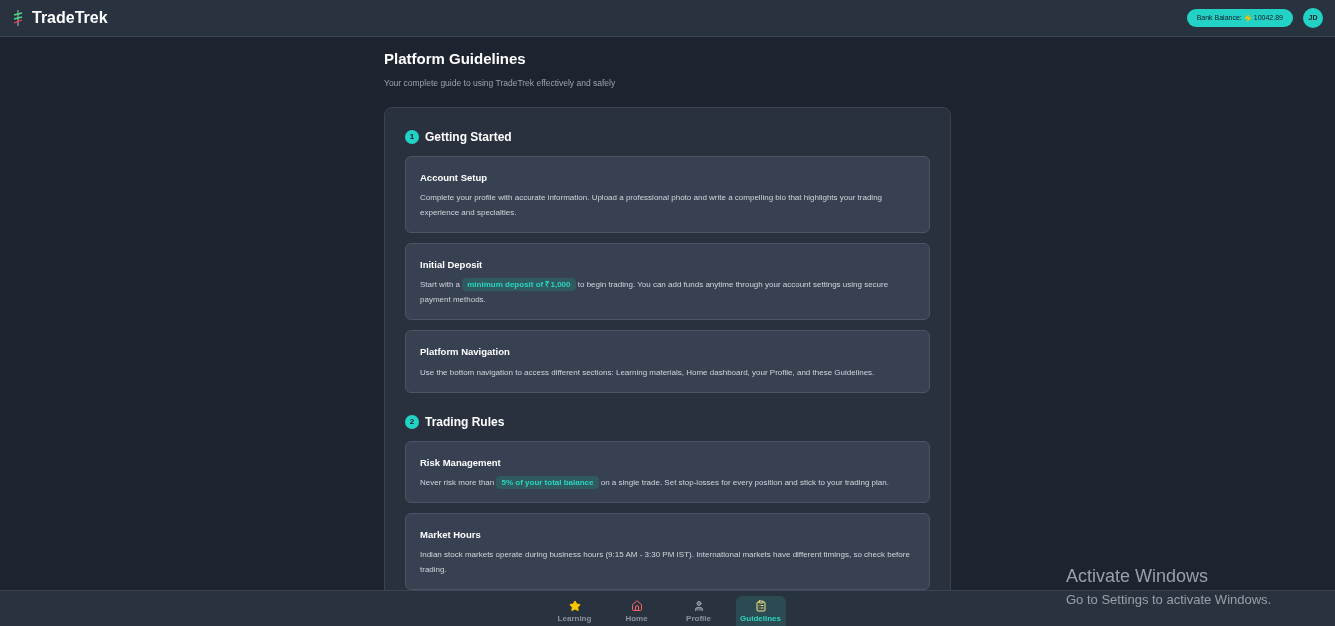  I want to click on nav-tab: Guidelines, so click(760, 611).